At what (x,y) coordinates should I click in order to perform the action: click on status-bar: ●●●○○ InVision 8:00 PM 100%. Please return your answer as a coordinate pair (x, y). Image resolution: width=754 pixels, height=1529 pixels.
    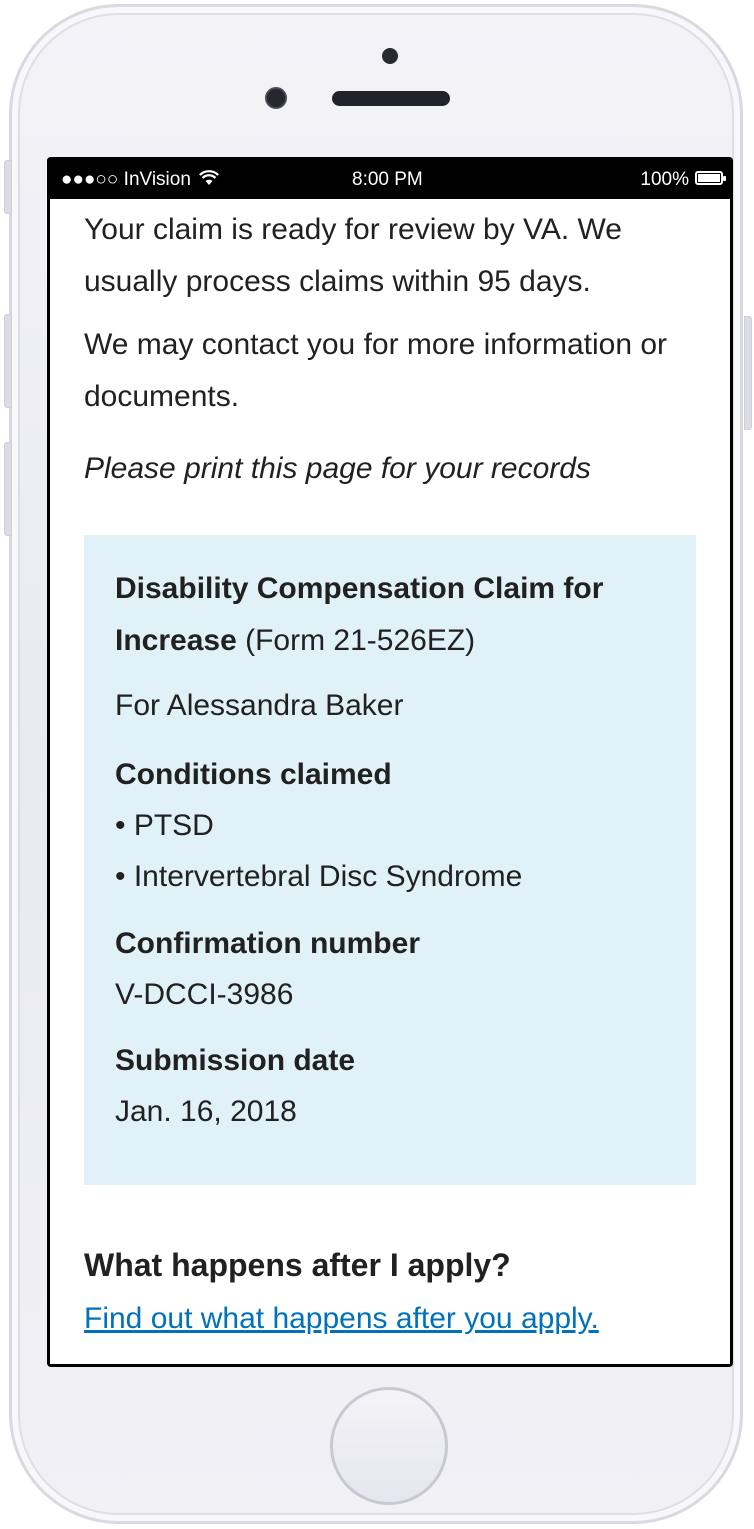
    Looking at the image, I should click on (390, 178).